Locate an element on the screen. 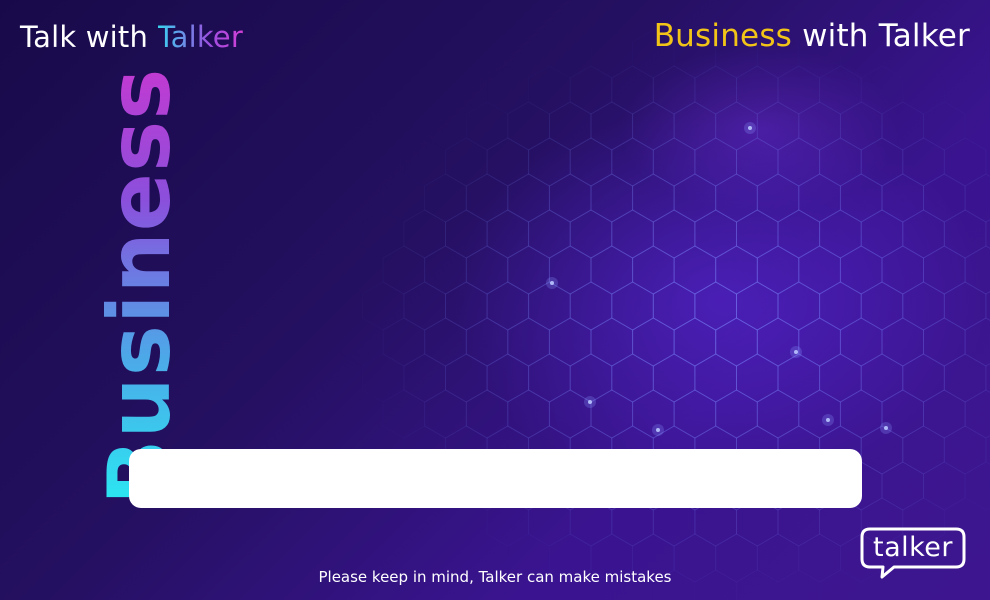 This screenshot has width=990, height=600. header-left-prefix: Talk with is located at coordinates (89, 37).